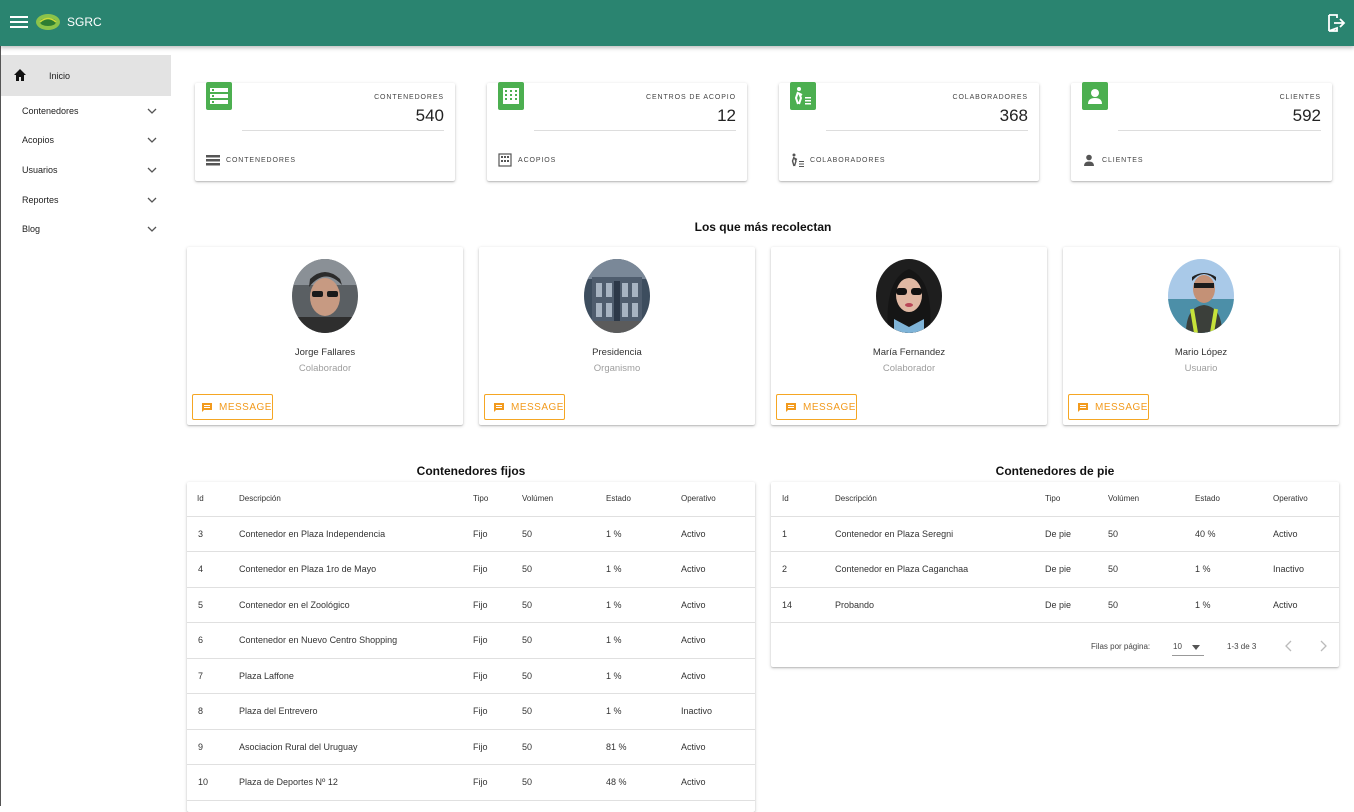 This screenshot has height=812, width=1354. What do you see at coordinates (213, 782) in the screenshot?
I see `cell-id: 10` at bounding box center [213, 782].